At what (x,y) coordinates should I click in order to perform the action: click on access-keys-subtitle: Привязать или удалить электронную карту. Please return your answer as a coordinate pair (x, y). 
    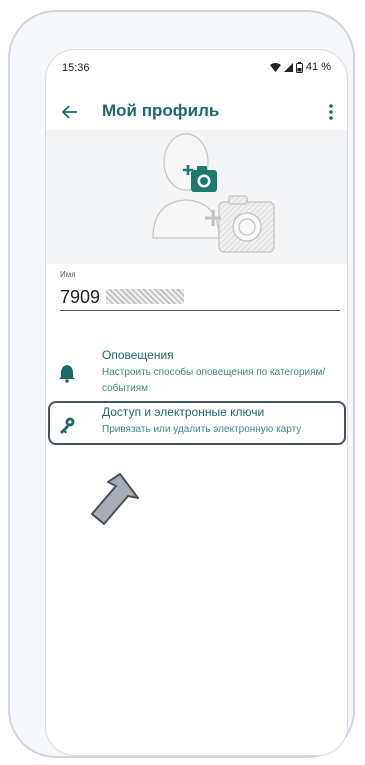
    Looking at the image, I should click on (202, 429).